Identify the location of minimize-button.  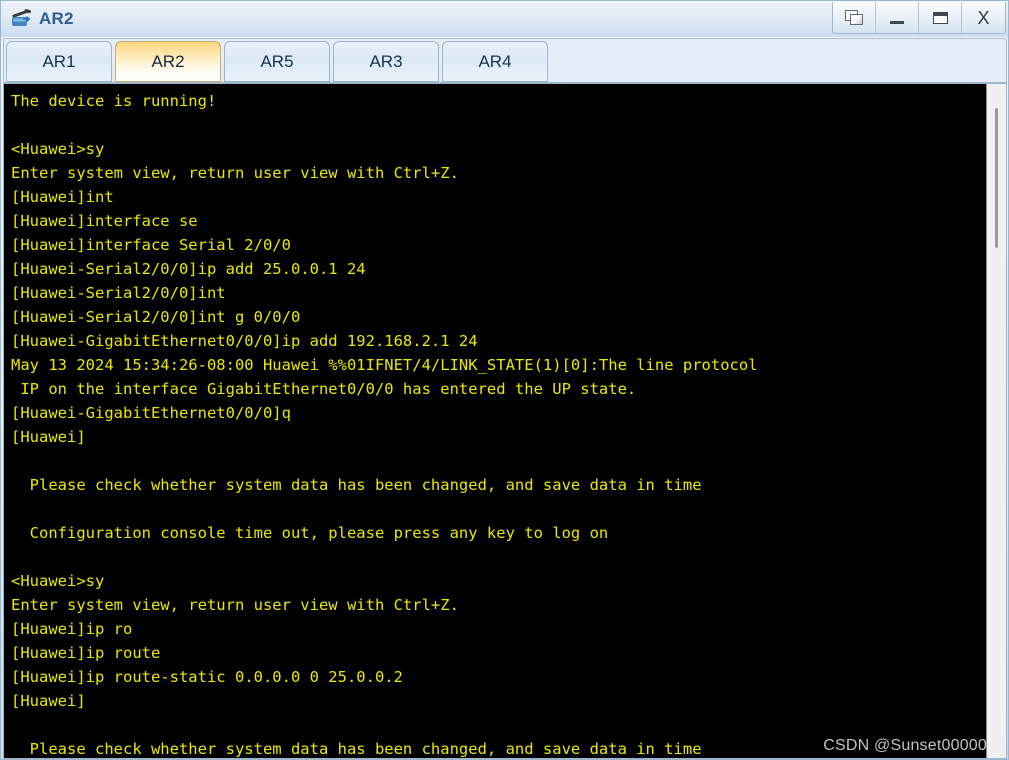
(897, 17).